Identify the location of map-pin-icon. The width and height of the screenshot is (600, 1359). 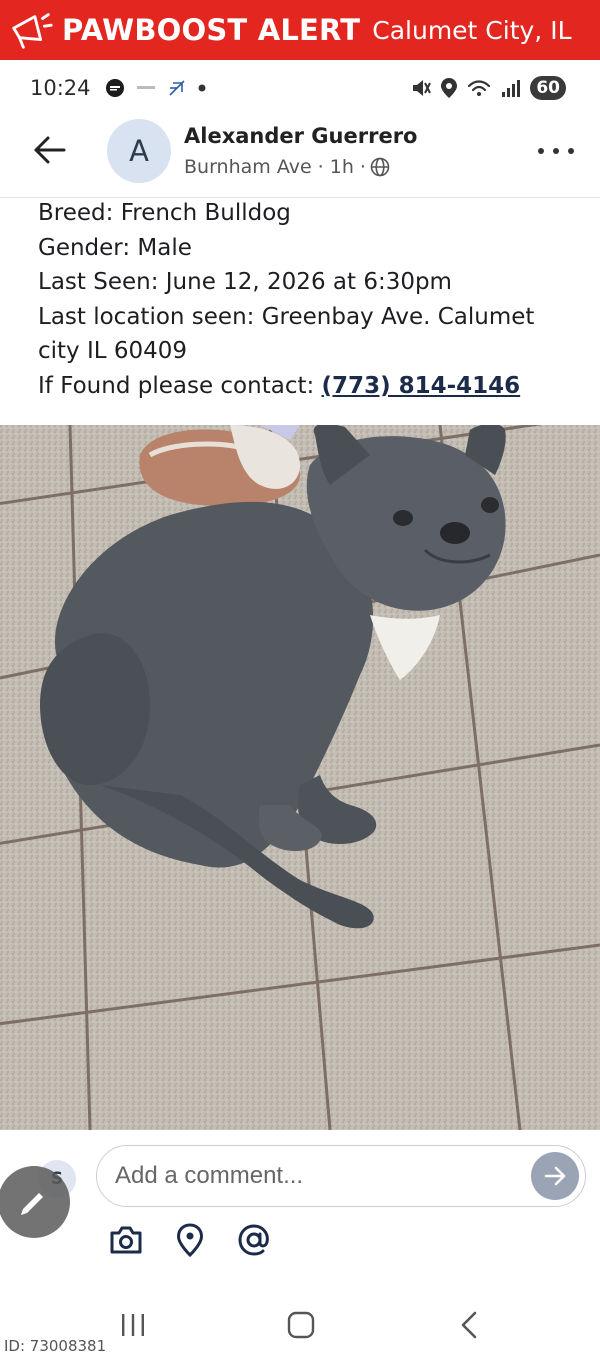
(190, 1240).